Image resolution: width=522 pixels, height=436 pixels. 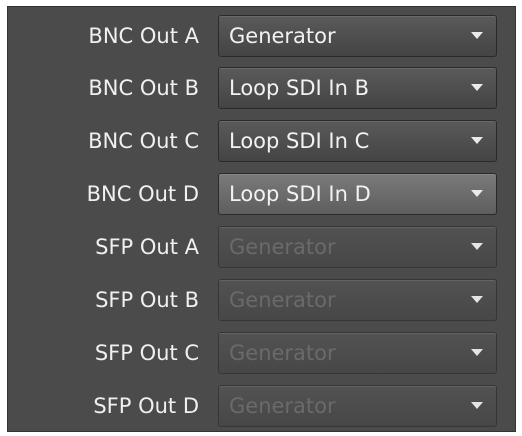 I want to click on dropdown-value: Loop SDI In B, so click(x=299, y=88).